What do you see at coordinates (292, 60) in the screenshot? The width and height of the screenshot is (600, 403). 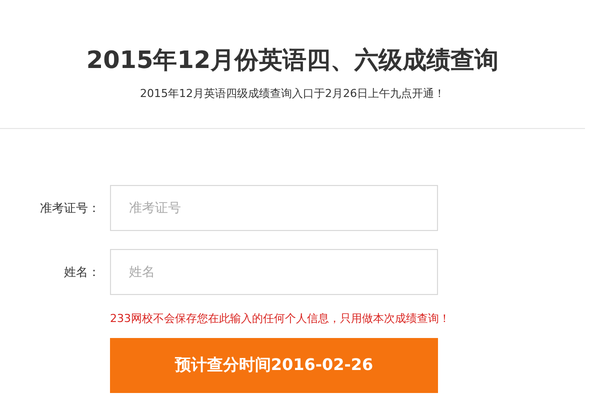 I see `page-title: 2015年12月份英语四、六级成绩查询` at bounding box center [292, 60].